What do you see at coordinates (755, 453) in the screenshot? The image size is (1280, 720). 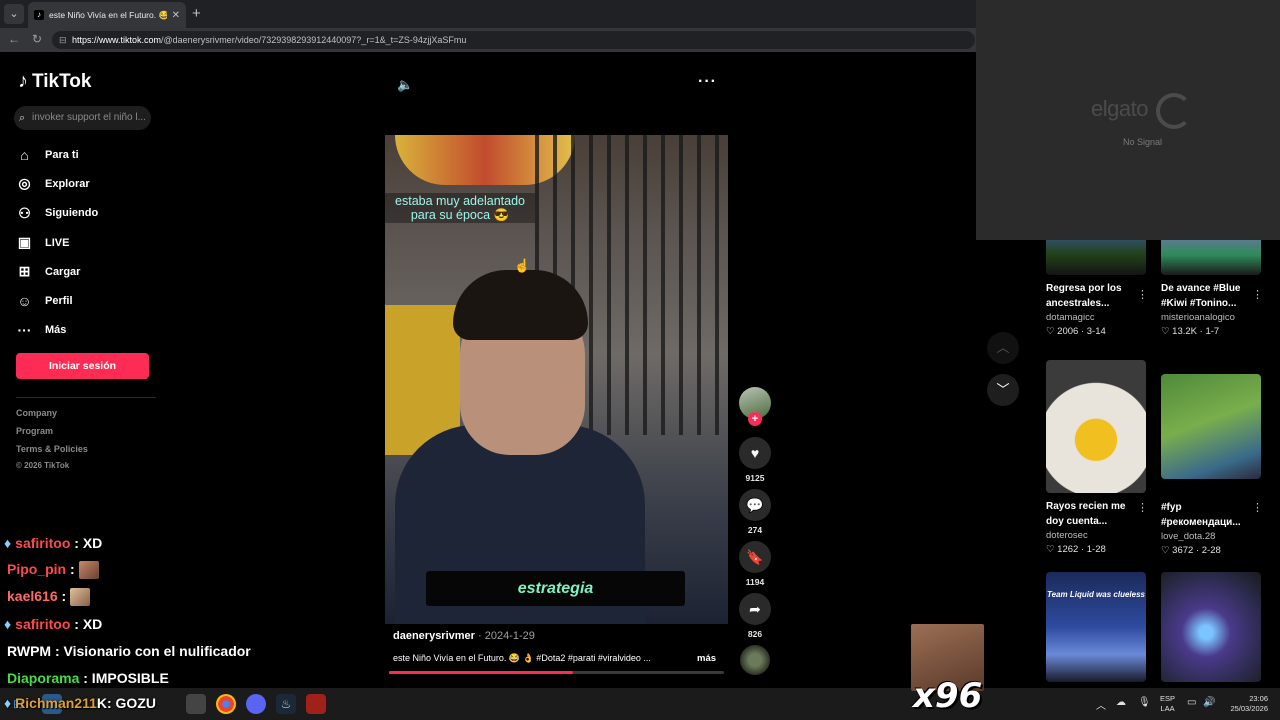 I see `like-button: ♥` at bounding box center [755, 453].